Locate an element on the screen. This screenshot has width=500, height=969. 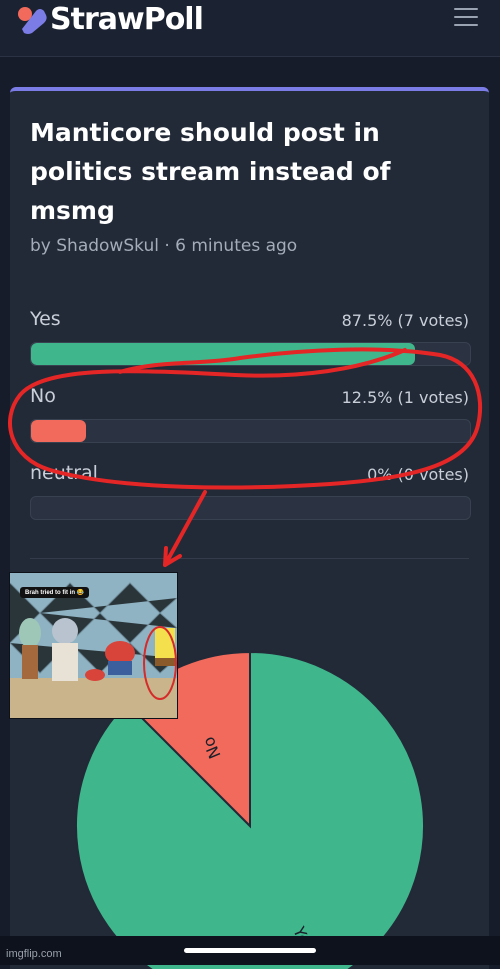
option-yes-bar-fill is located at coordinates (223, 354).